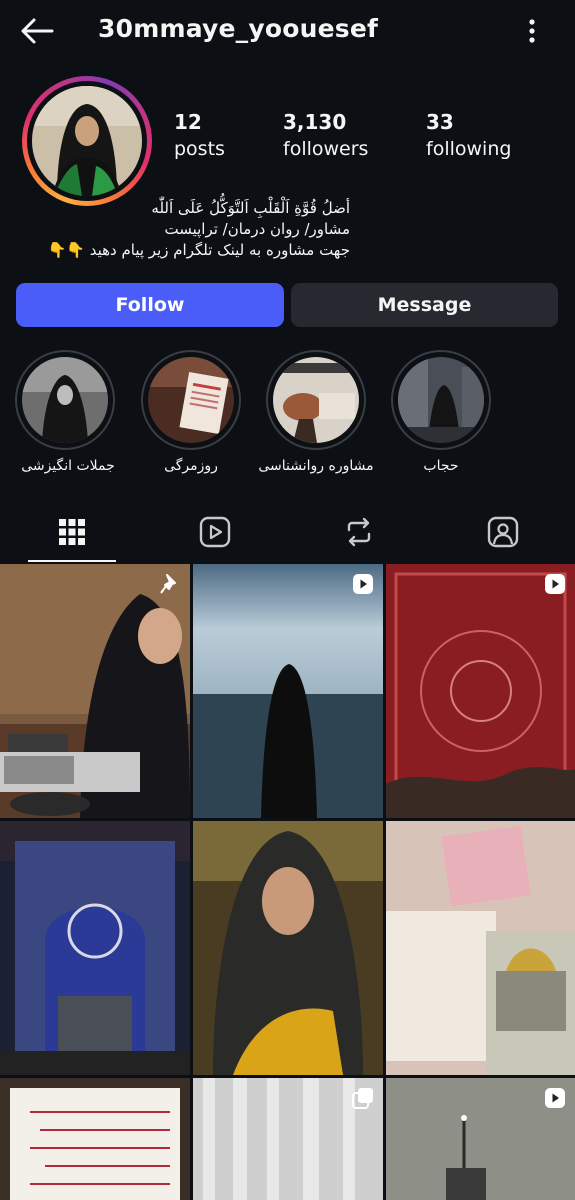  I want to click on stat-following-label: following, so click(469, 149).